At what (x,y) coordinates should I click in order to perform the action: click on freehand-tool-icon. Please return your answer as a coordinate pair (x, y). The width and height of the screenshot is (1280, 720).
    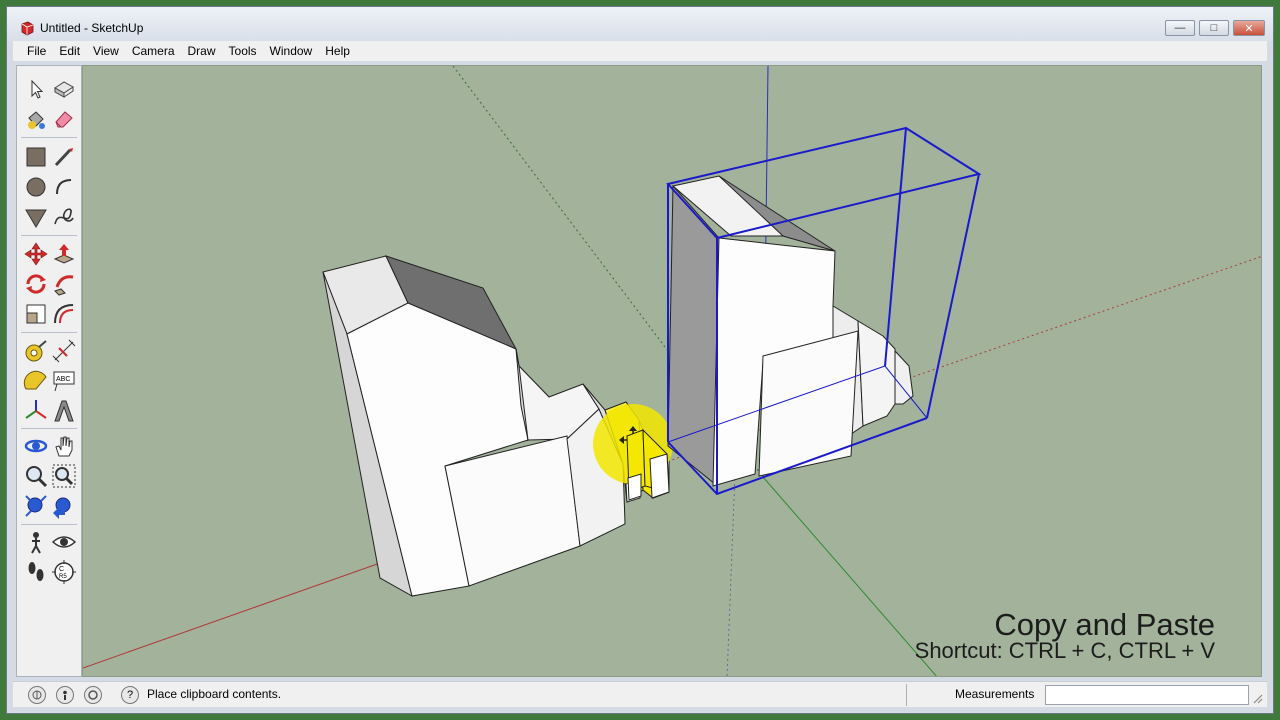
    Looking at the image, I should click on (64, 217).